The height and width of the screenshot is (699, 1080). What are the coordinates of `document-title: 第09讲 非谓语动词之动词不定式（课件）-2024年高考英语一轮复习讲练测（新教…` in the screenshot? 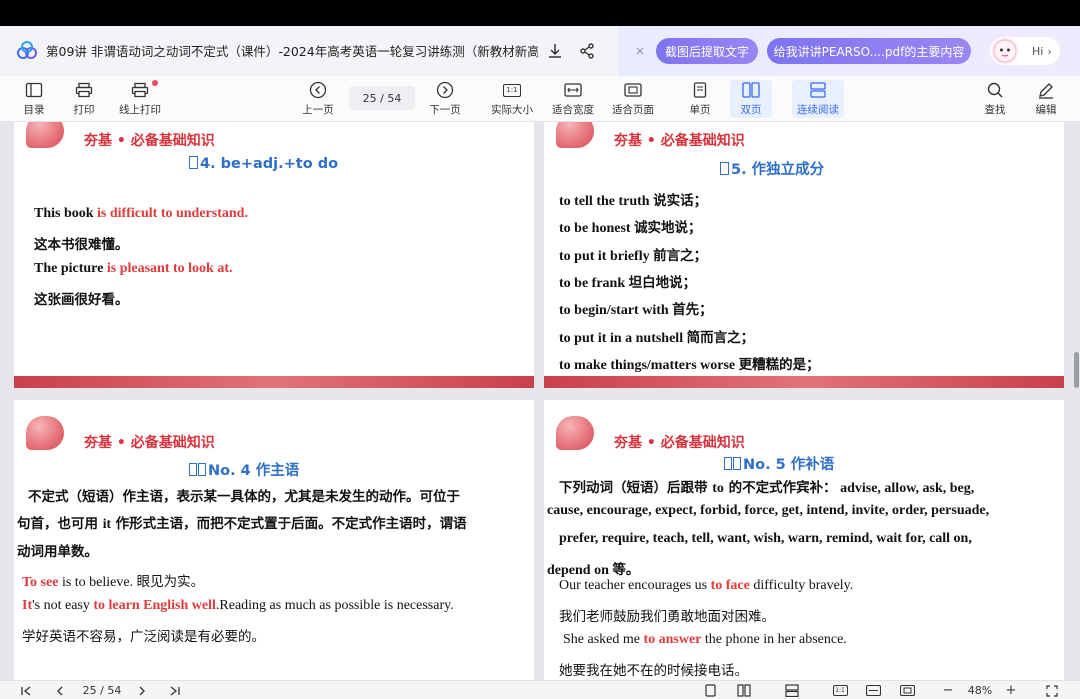 It's located at (292, 51).